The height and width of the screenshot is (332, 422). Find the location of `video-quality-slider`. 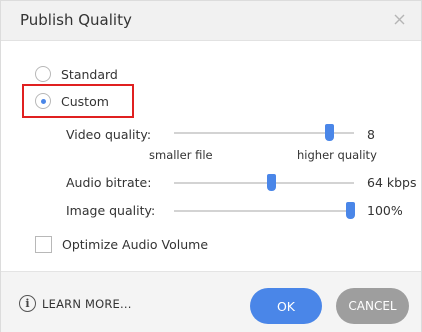

video-quality-slider is located at coordinates (264, 132).